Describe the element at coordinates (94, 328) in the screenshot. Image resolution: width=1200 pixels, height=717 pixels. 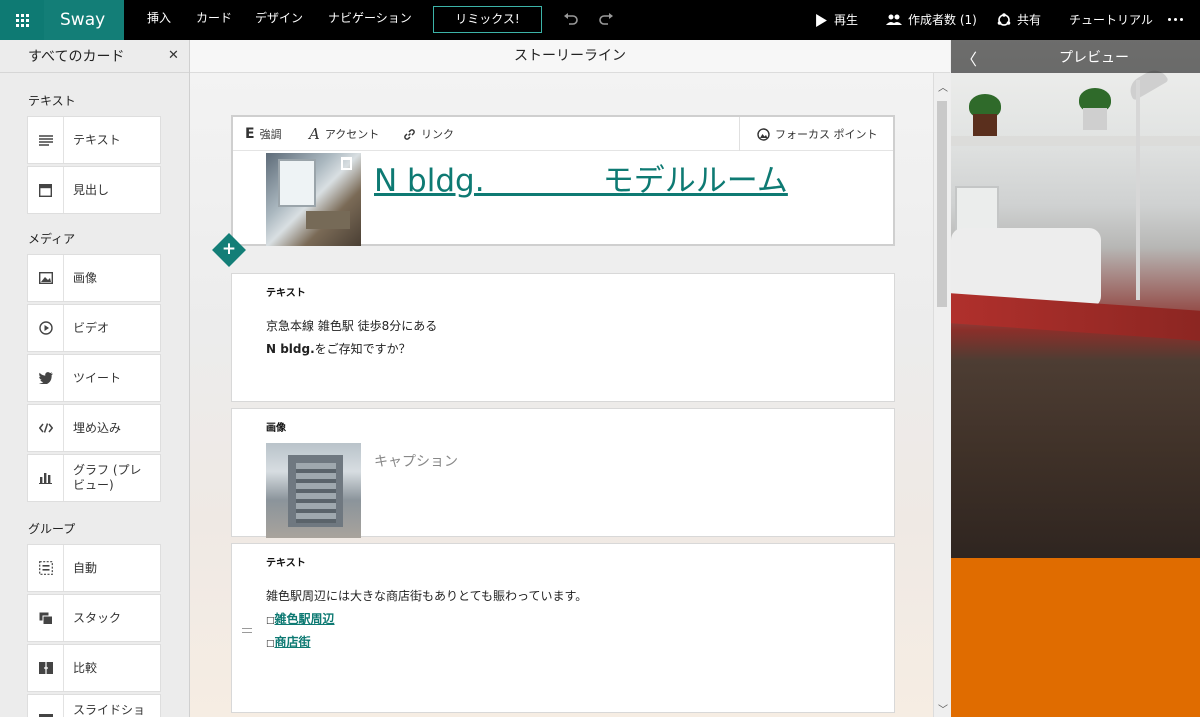
I see `card-video-button: ビデオ` at that location.